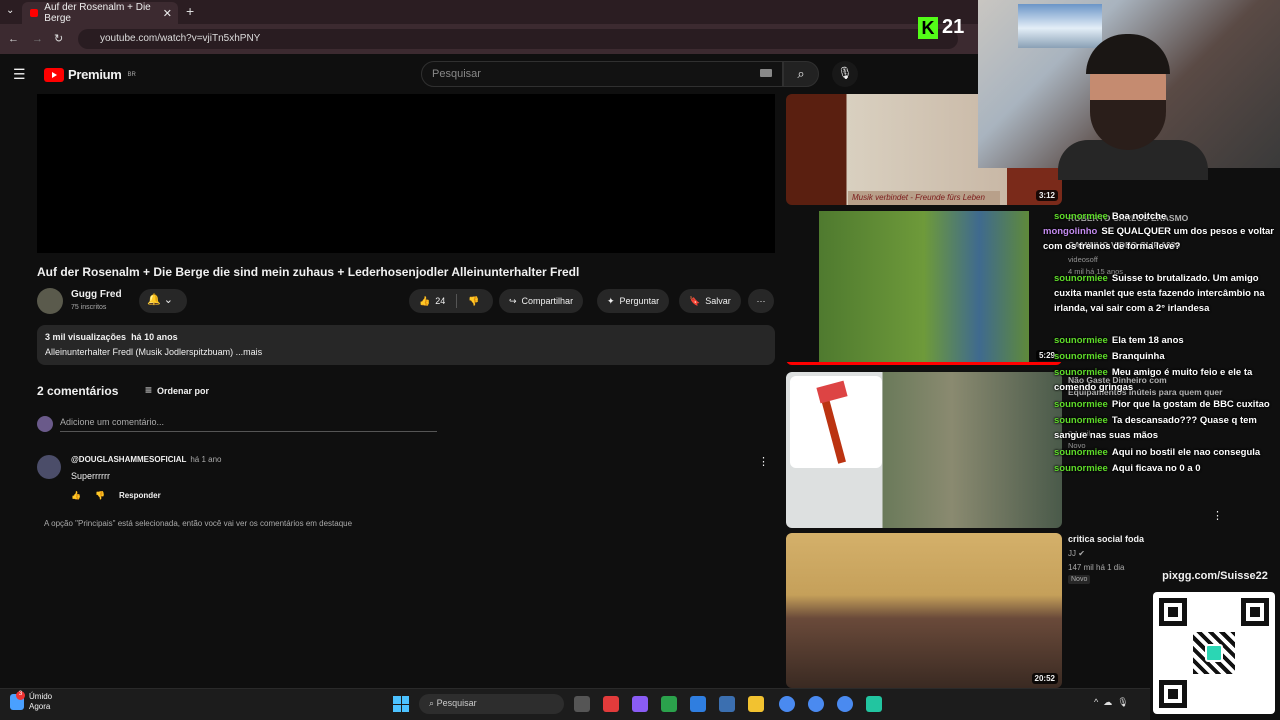 The width and height of the screenshot is (1280, 720). I want to click on back-icon: ←, so click(13, 39).